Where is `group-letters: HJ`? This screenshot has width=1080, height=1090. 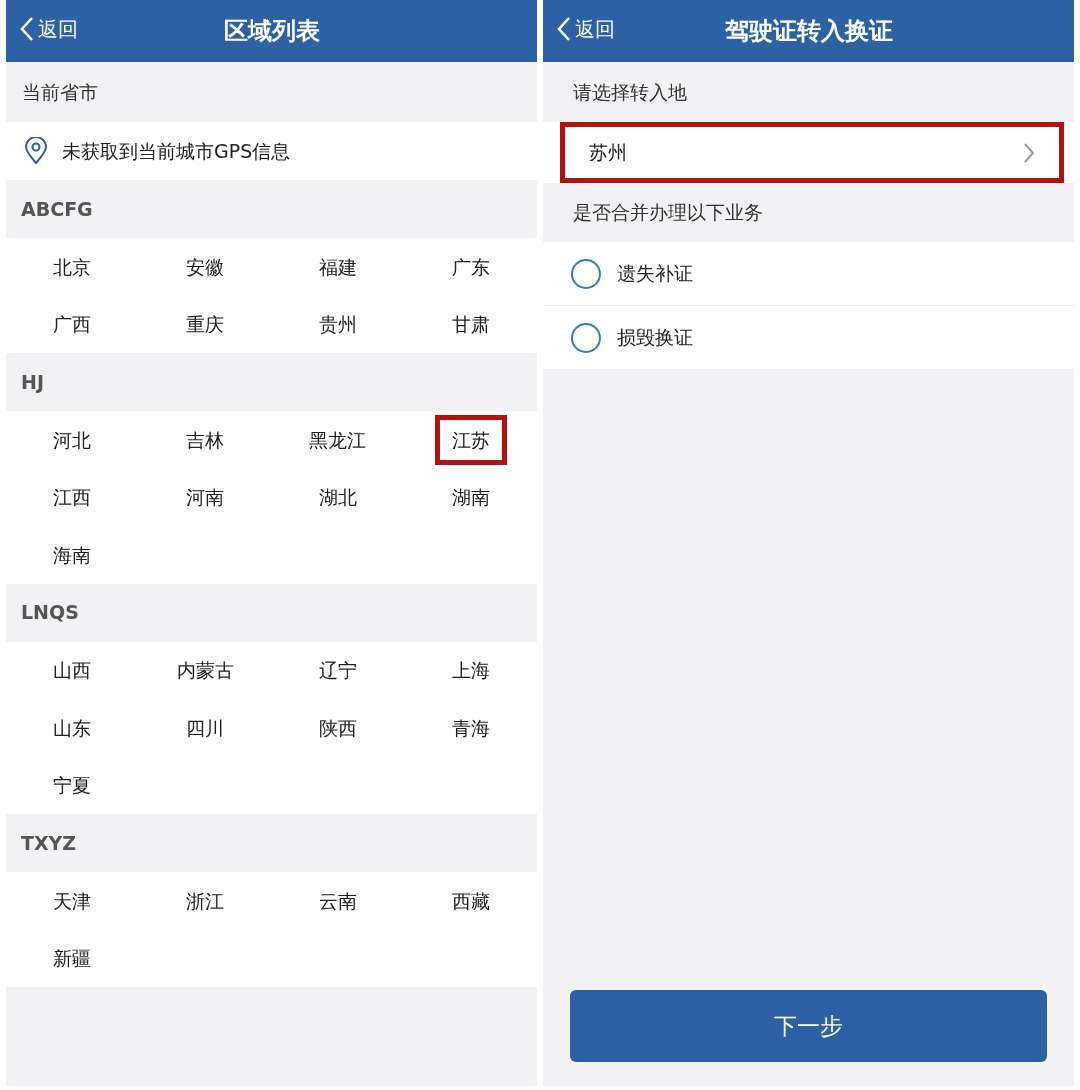
group-letters: HJ is located at coordinates (32, 382).